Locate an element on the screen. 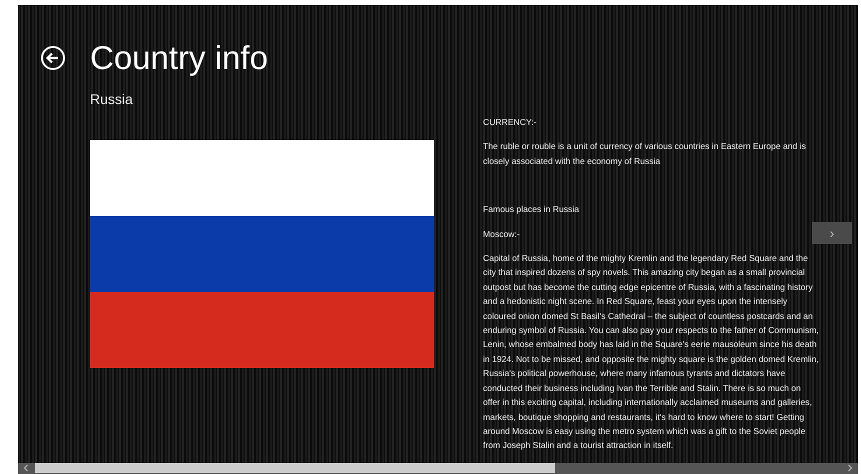  info-label: Famous places in Russia is located at coordinates (531, 209).